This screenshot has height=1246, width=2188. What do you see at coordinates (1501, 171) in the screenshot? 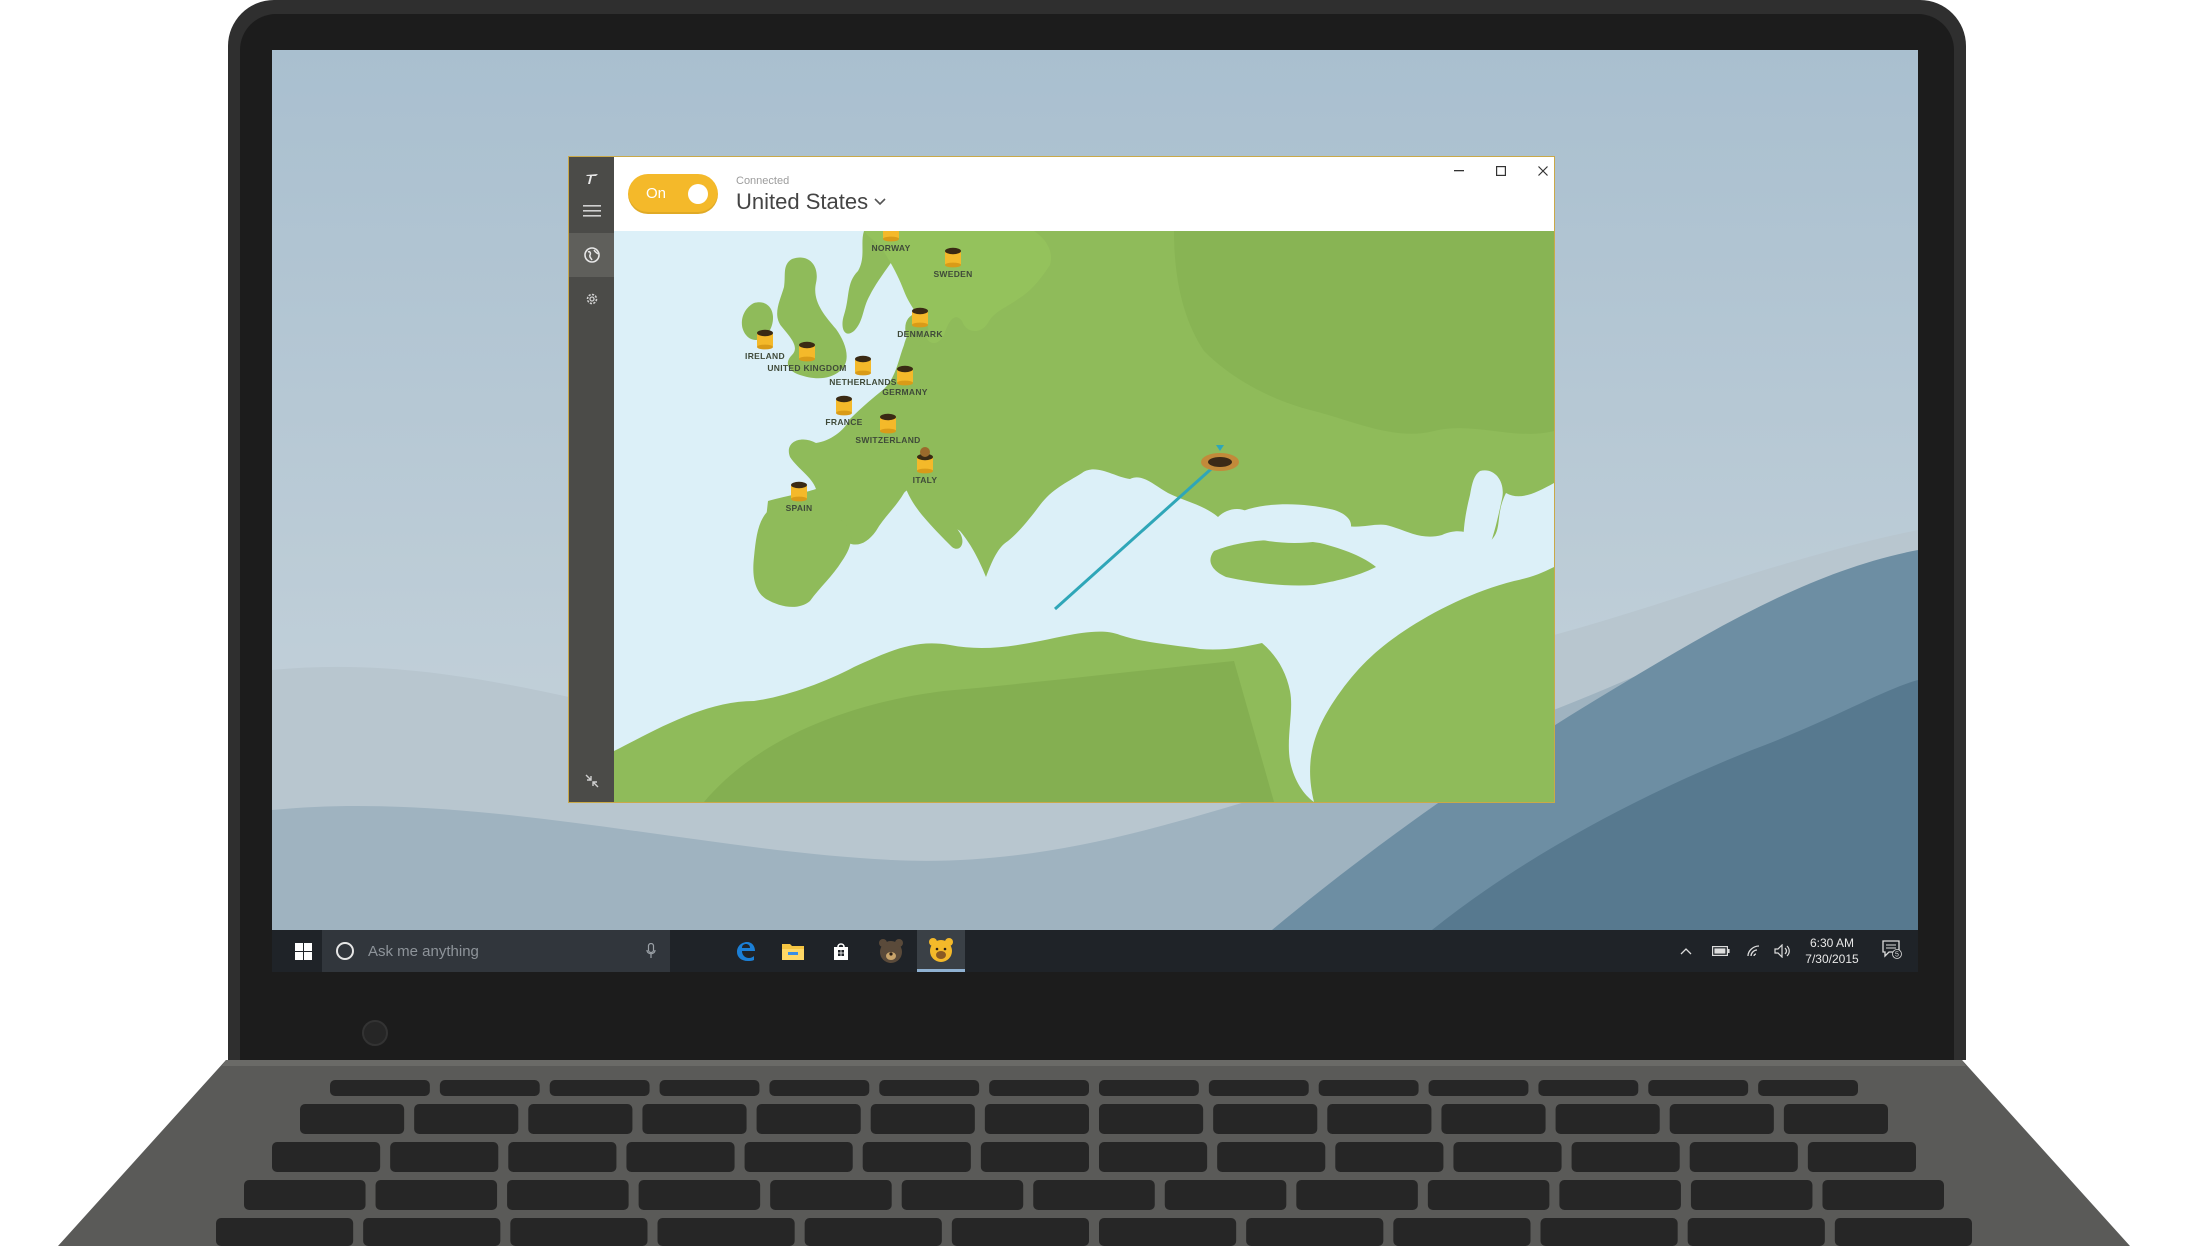
I see `maximize-icon` at bounding box center [1501, 171].